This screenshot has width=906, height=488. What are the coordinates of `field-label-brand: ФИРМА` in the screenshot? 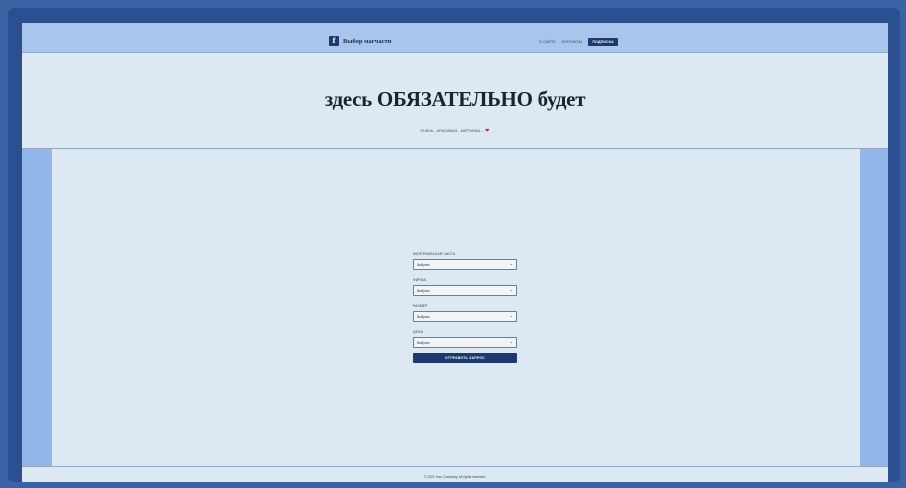 It's located at (419, 280).